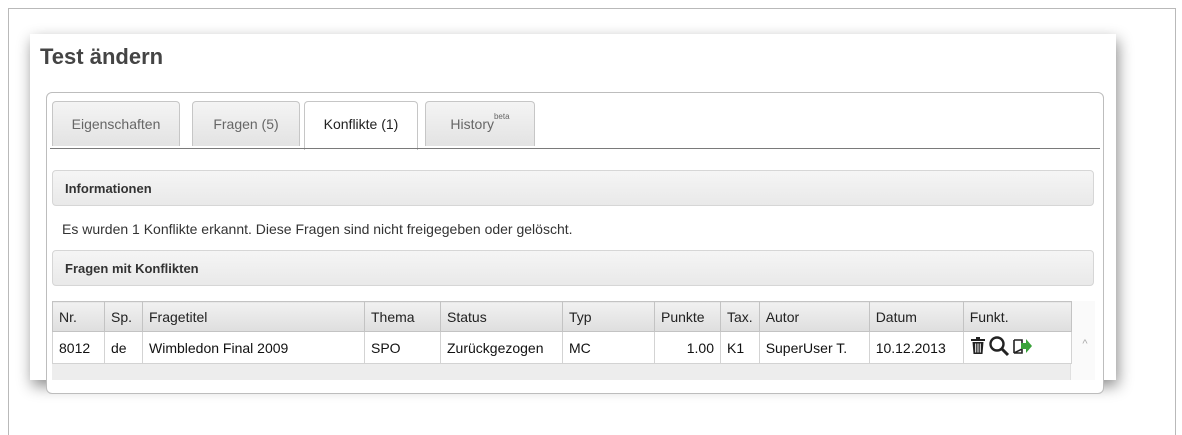  I want to click on col-tax: Tax., so click(740, 316).